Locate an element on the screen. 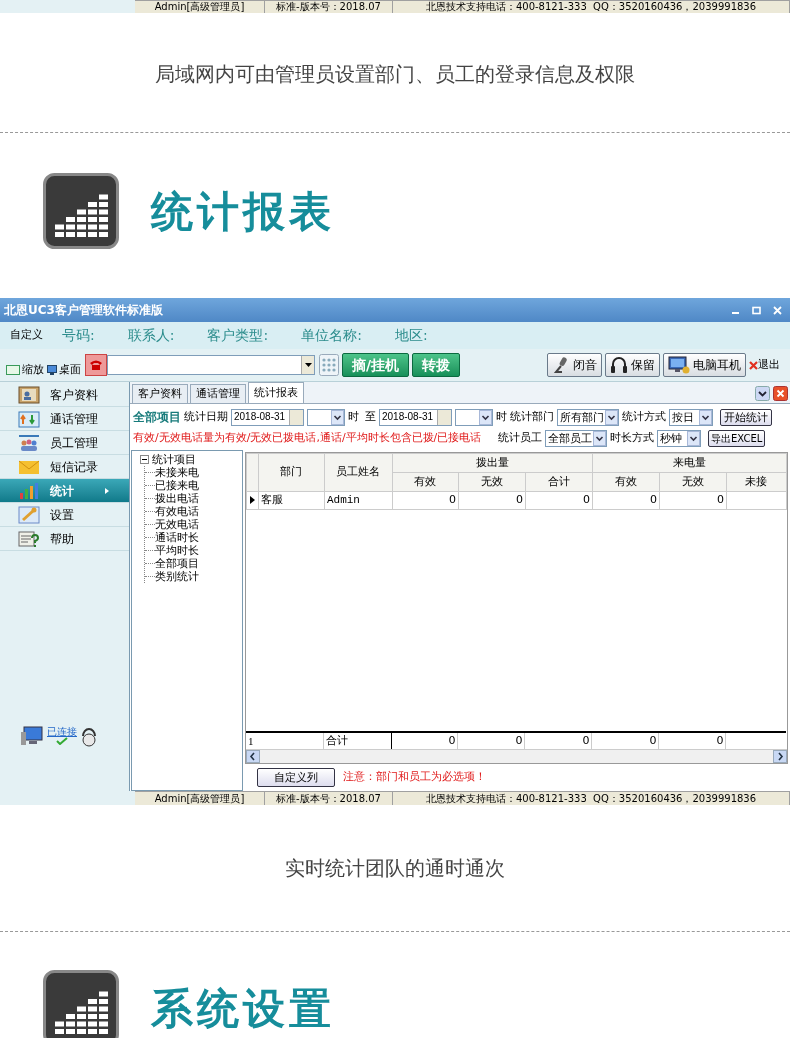 The width and height of the screenshot is (790, 1038). transfer-icon is located at coordinates (29, 418).